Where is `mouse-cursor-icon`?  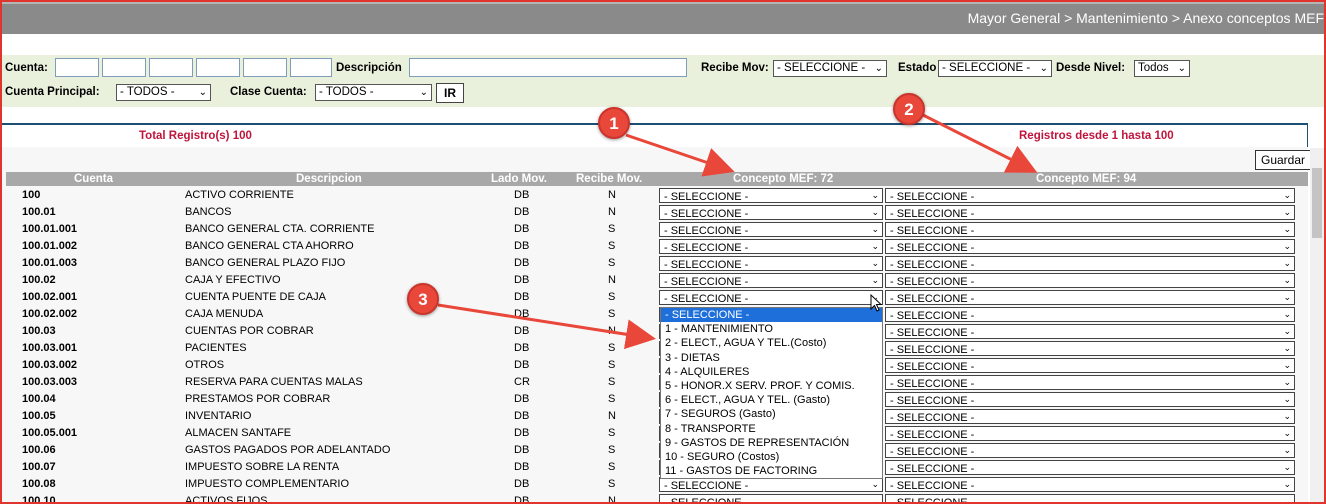 mouse-cursor-icon is located at coordinates (876, 303).